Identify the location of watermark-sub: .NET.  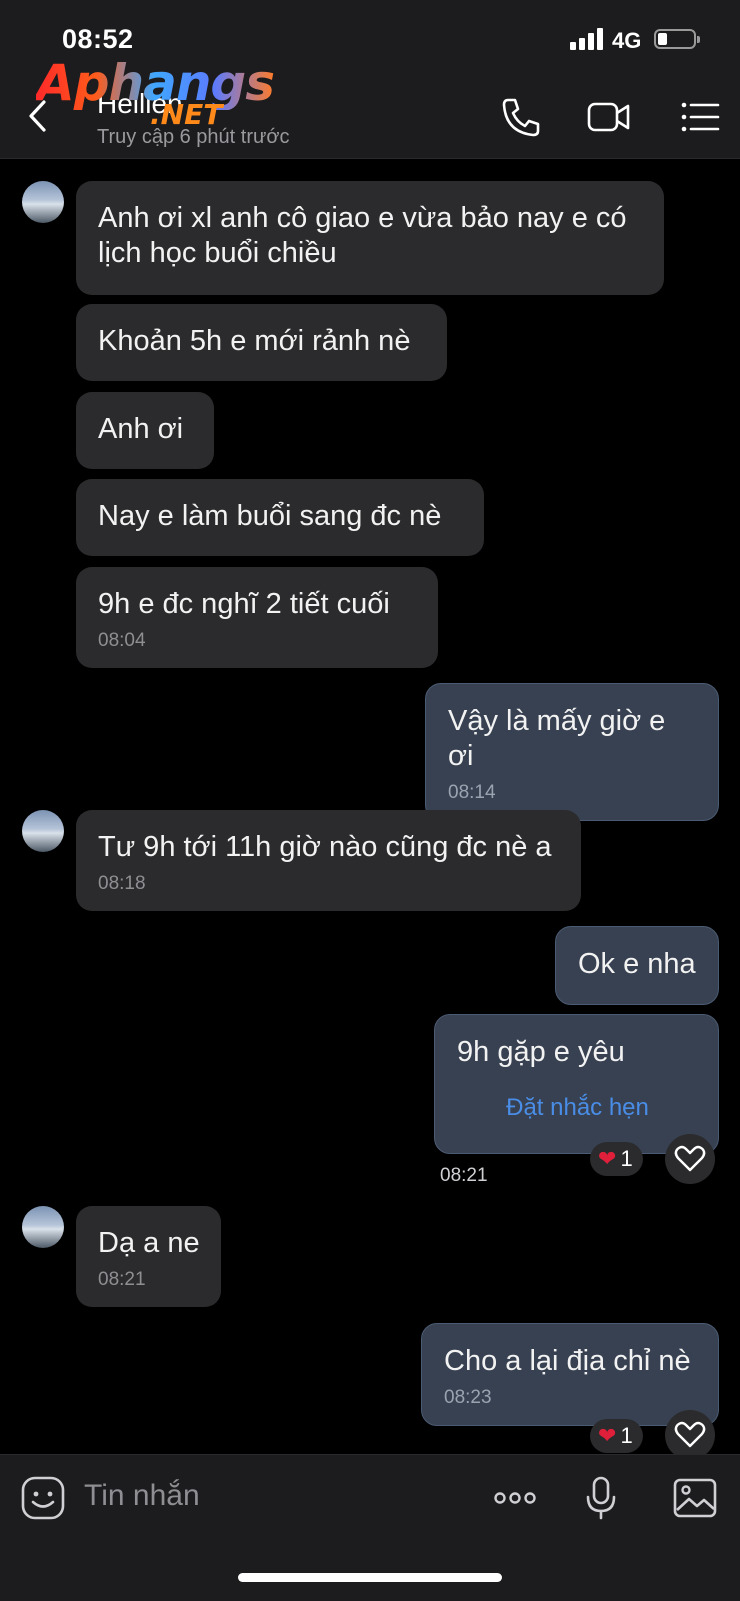
(186, 114).